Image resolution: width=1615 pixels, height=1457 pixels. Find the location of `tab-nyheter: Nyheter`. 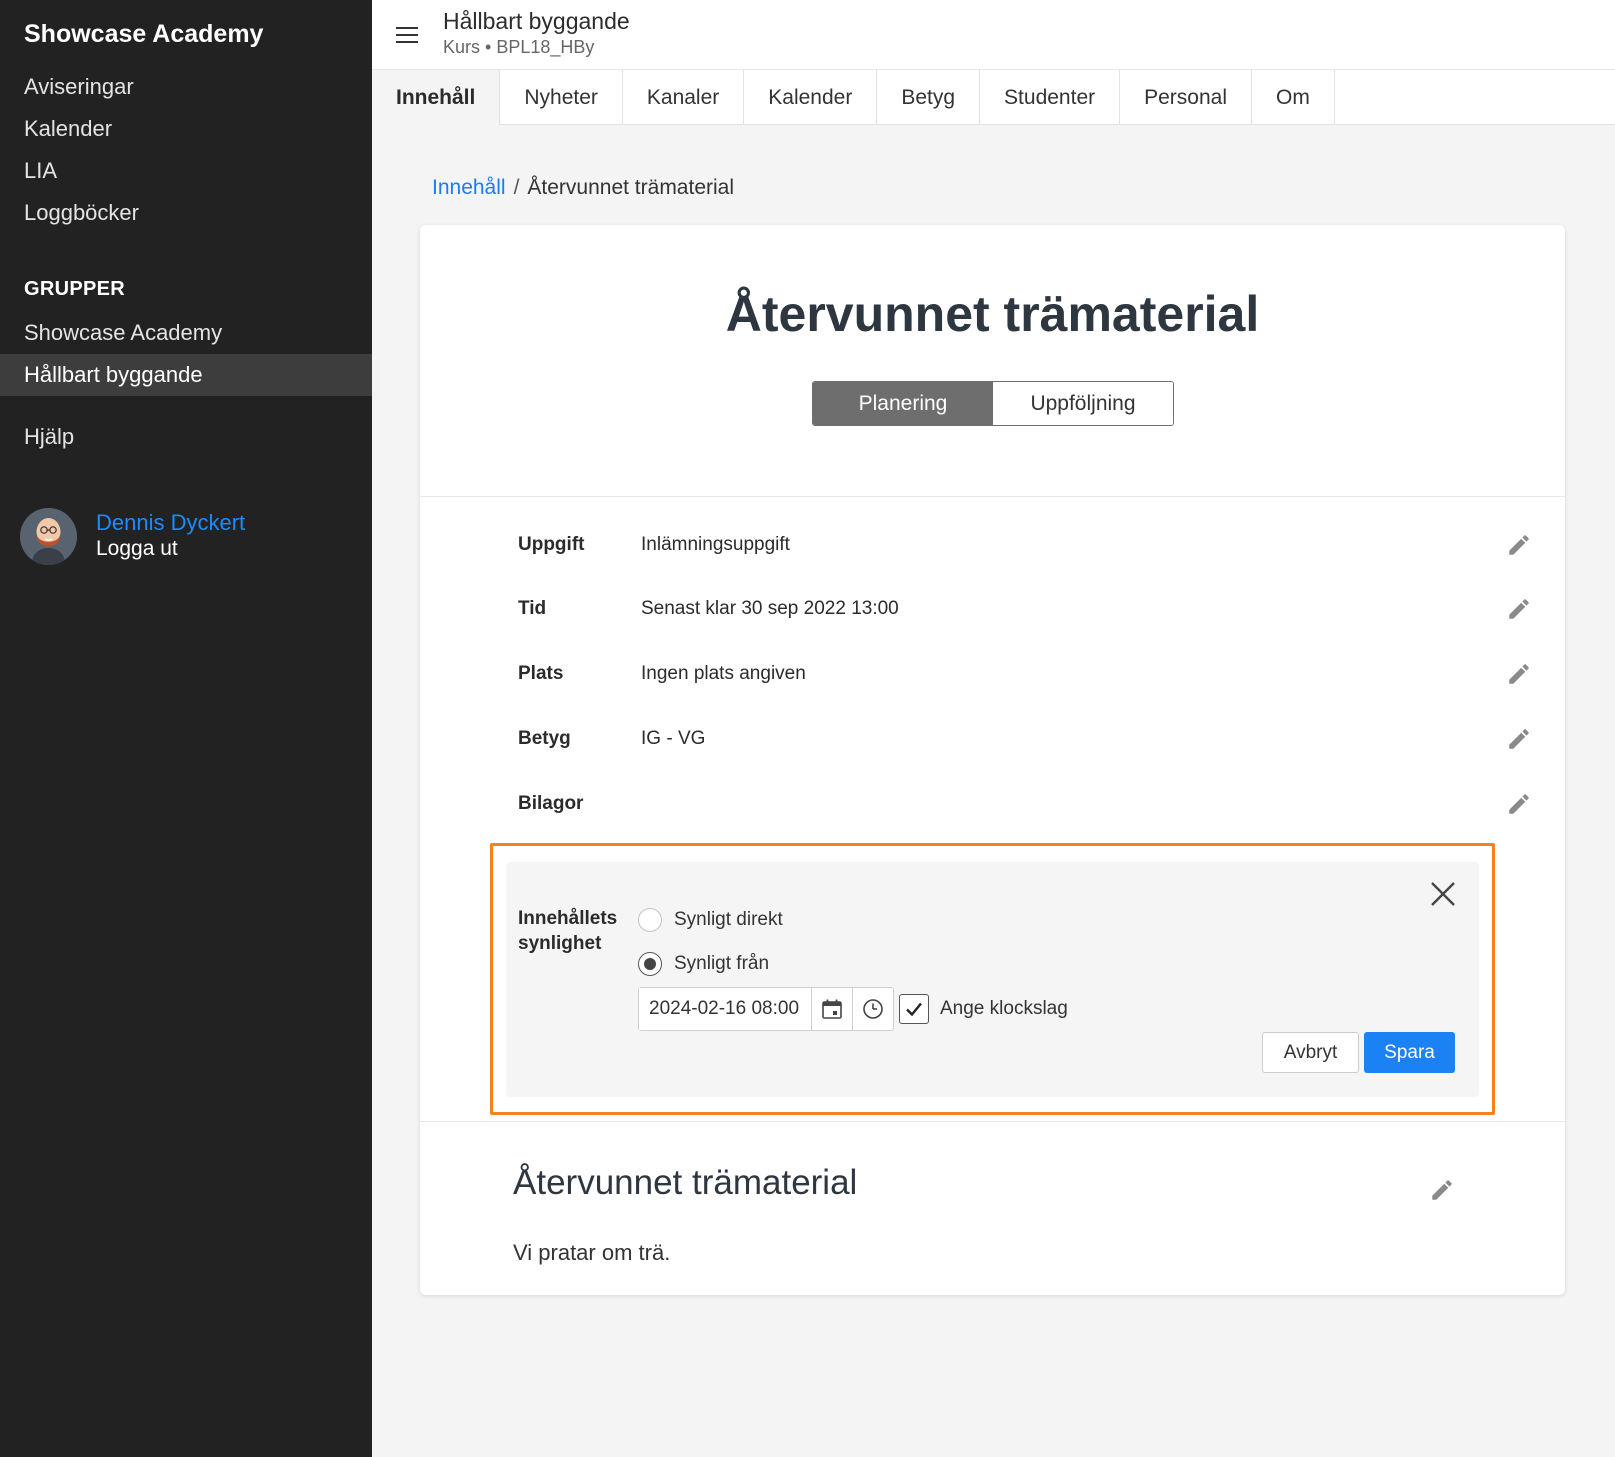

tab-nyheter: Nyheter is located at coordinates (561, 97).